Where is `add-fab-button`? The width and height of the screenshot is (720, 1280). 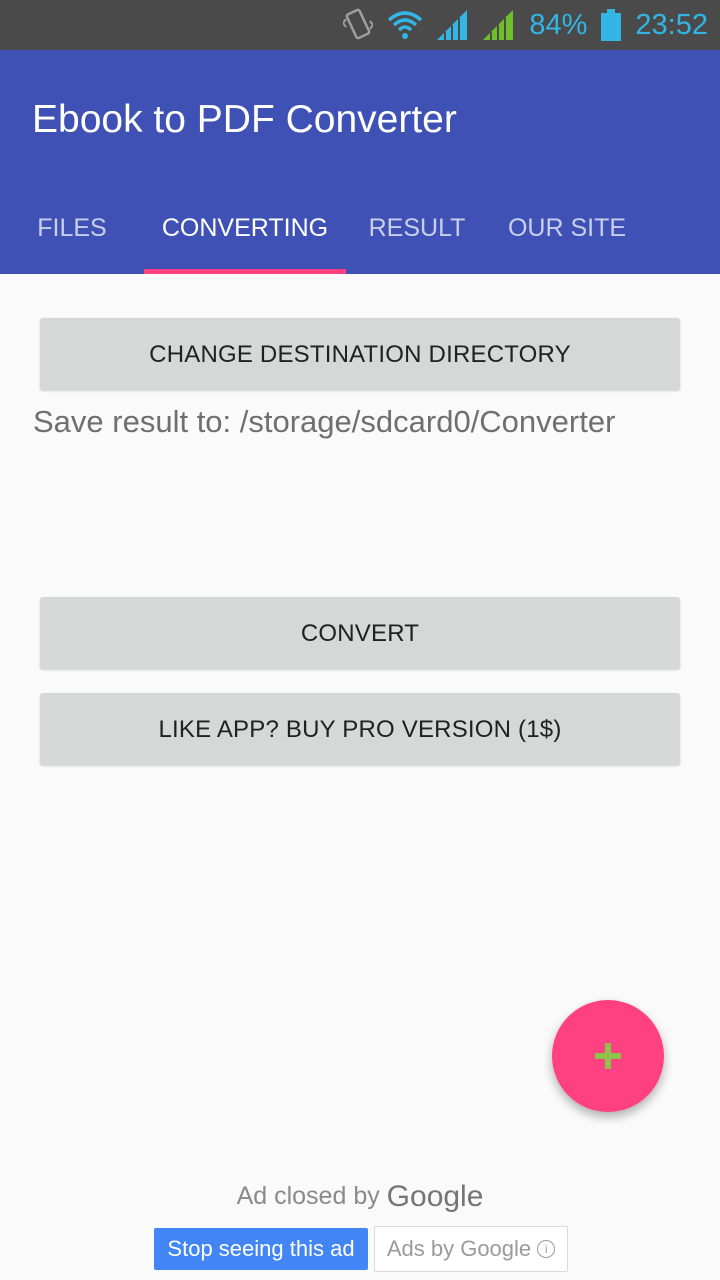
add-fab-button is located at coordinates (608, 1056).